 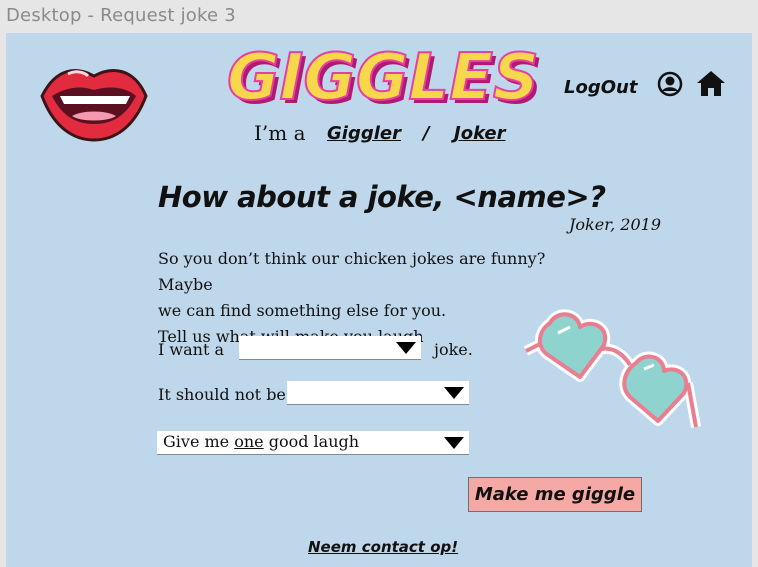 I want to click on not-label: It should not be, so click(x=222, y=394).